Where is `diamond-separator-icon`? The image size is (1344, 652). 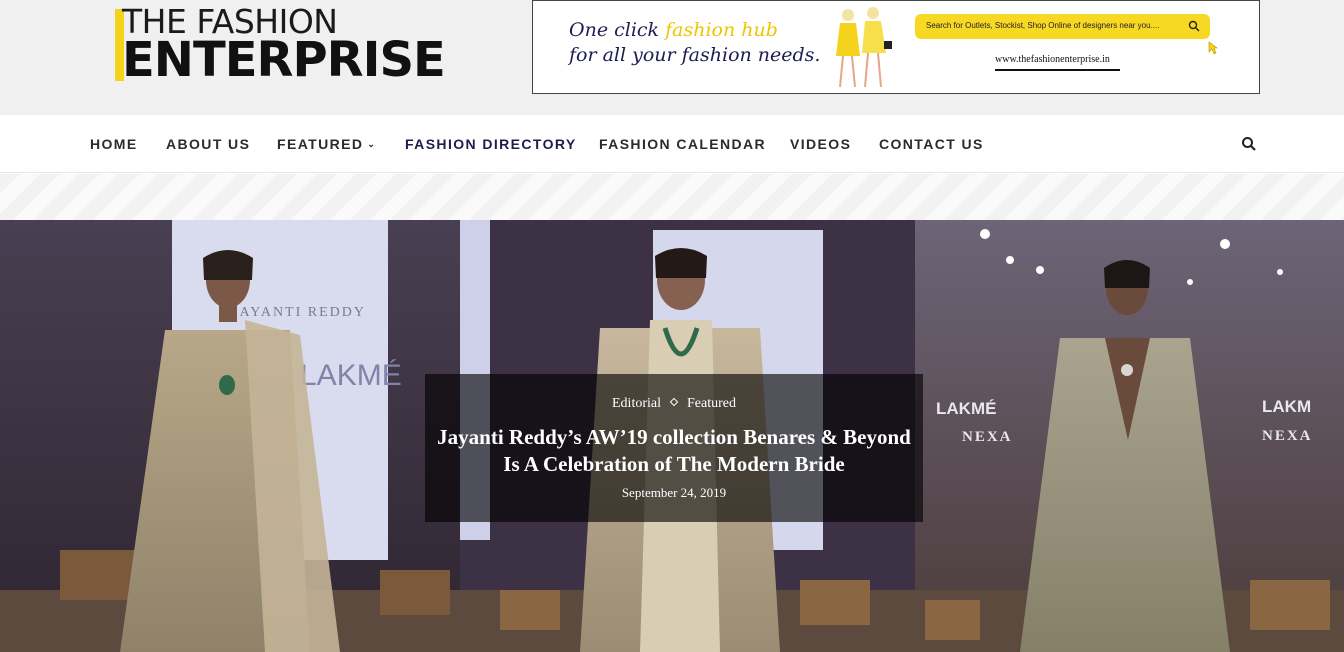 diamond-separator-icon is located at coordinates (674, 402).